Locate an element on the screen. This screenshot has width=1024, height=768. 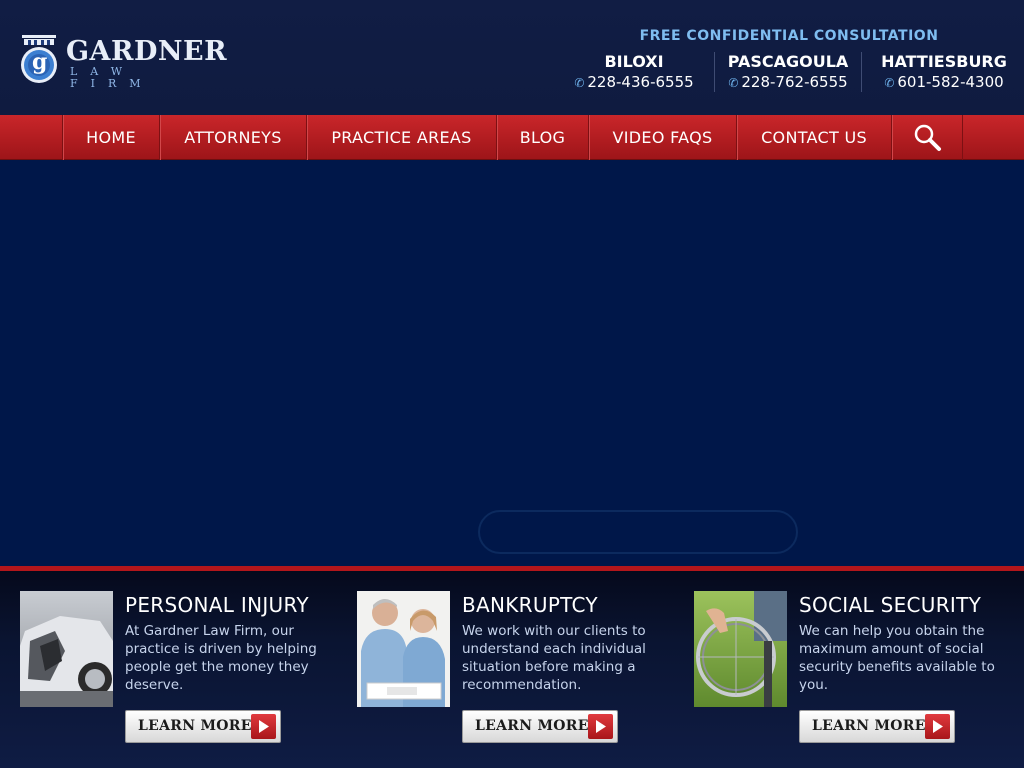
office-phone: ✆ 228-762-6555 is located at coordinates (788, 82).